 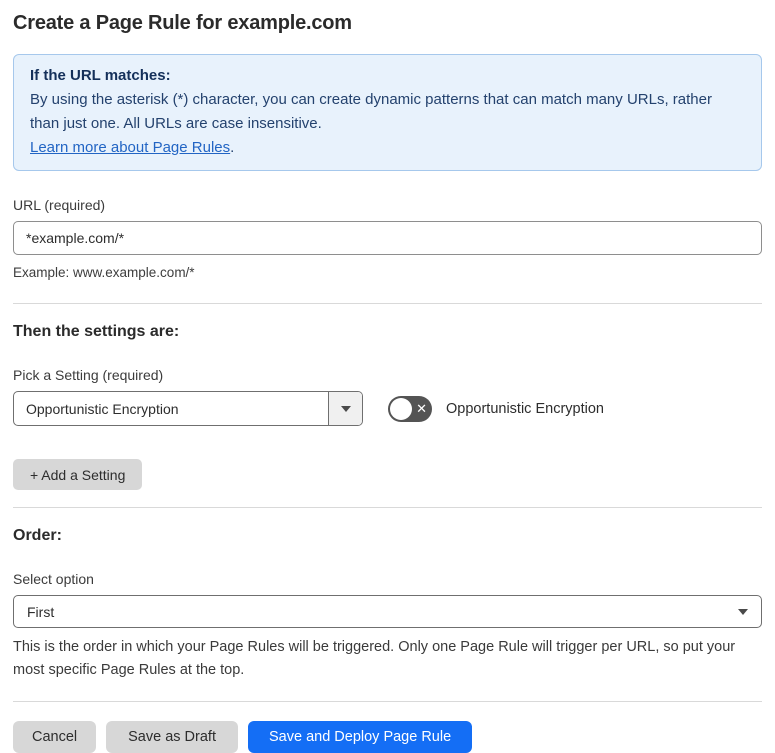 What do you see at coordinates (232, 147) in the screenshot?
I see `link-suffix: .` at bounding box center [232, 147].